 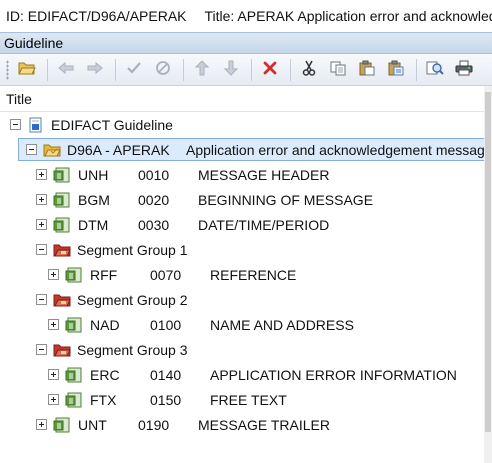 What do you see at coordinates (112, 124) in the screenshot?
I see `root-label: EDIFACT Guideline` at bounding box center [112, 124].